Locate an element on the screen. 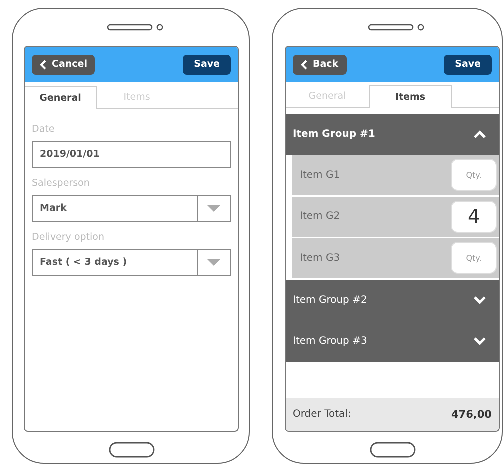 Image resolution: width=504 pixels, height=466 pixels. quantity-field: 4 is located at coordinates (474, 216).